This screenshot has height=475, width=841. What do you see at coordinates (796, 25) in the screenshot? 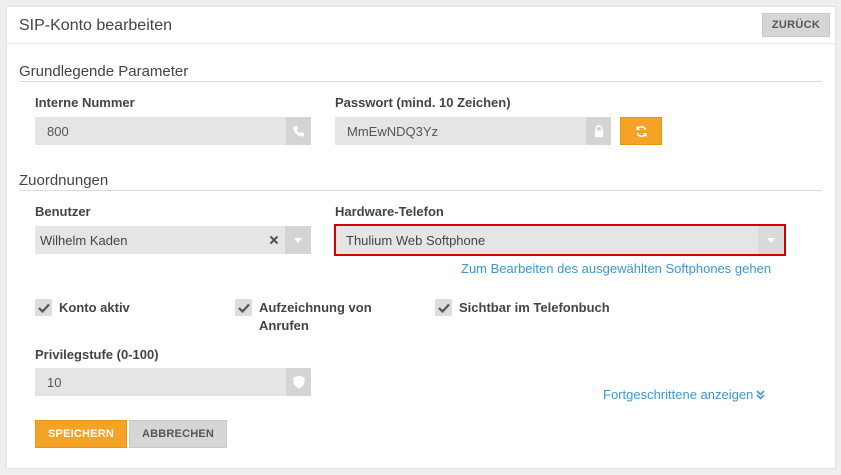
I see `back-button: ZURÜCK` at bounding box center [796, 25].